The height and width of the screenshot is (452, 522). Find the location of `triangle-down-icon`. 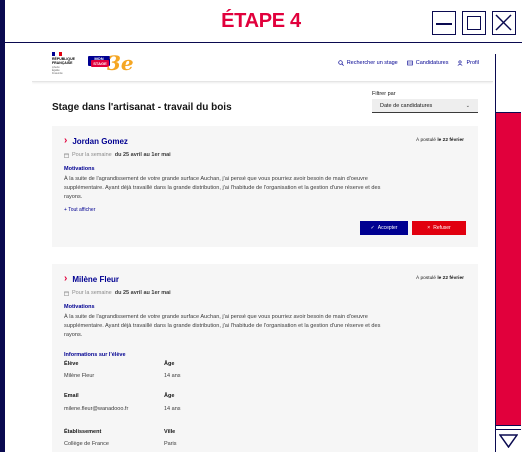

triangle-down-icon is located at coordinates (508, 441).